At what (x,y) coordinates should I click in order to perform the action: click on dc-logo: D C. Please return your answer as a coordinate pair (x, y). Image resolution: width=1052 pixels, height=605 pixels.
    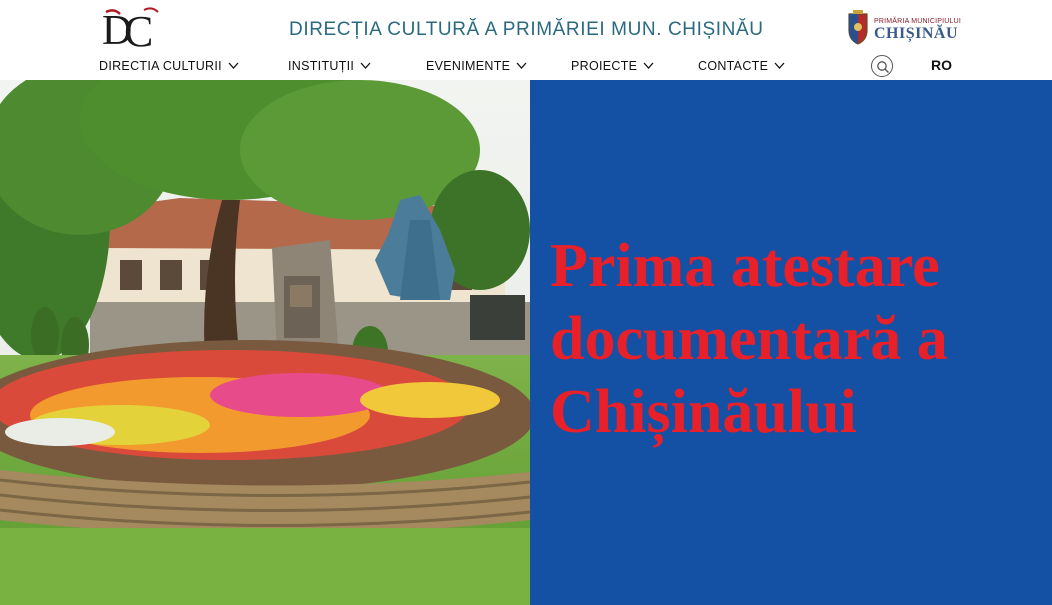
    Looking at the image, I should click on (132, 31).